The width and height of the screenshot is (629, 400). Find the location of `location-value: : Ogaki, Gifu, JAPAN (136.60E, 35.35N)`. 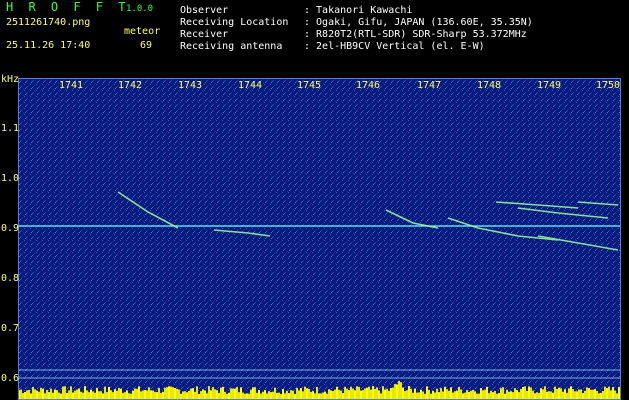

location-value: : Ogaki, Gifu, JAPAN (136.60E, 35.35N) is located at coordinates (418, 22).